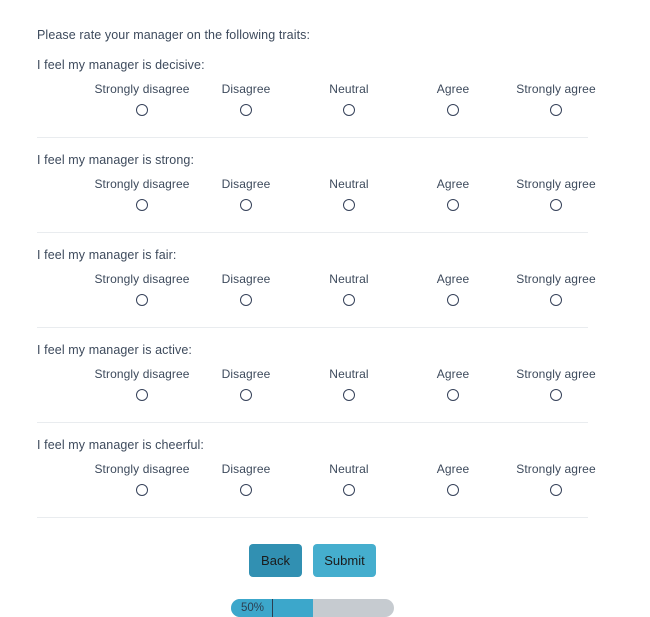 The height and width of the screenshot is (617, 650). What do you see at coordinates (349, 300) in the screenshot?
I see `radio-q3-neutral` at bounding box center [349, 300].